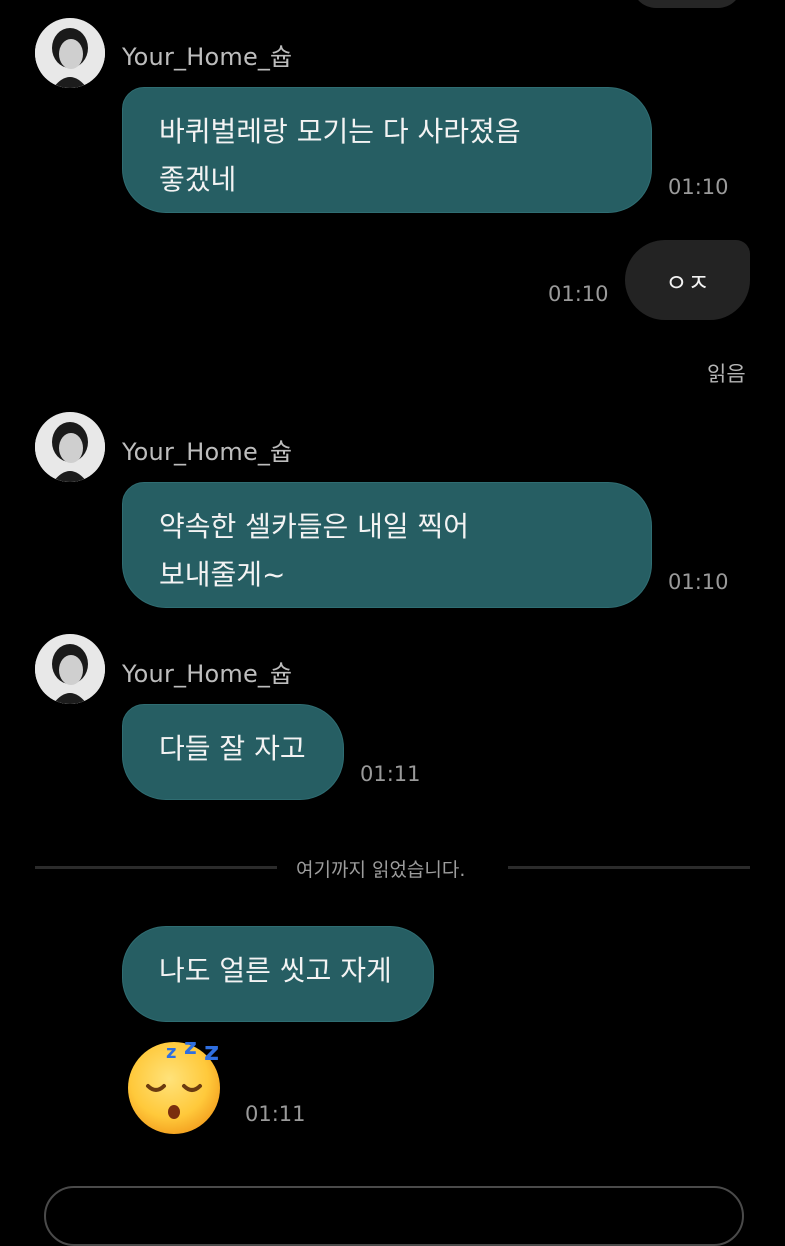  I want to click on message-bubble: 바퀴벌레랑 모기는 다 사라졌음 좋겠네, so click(387, 150).